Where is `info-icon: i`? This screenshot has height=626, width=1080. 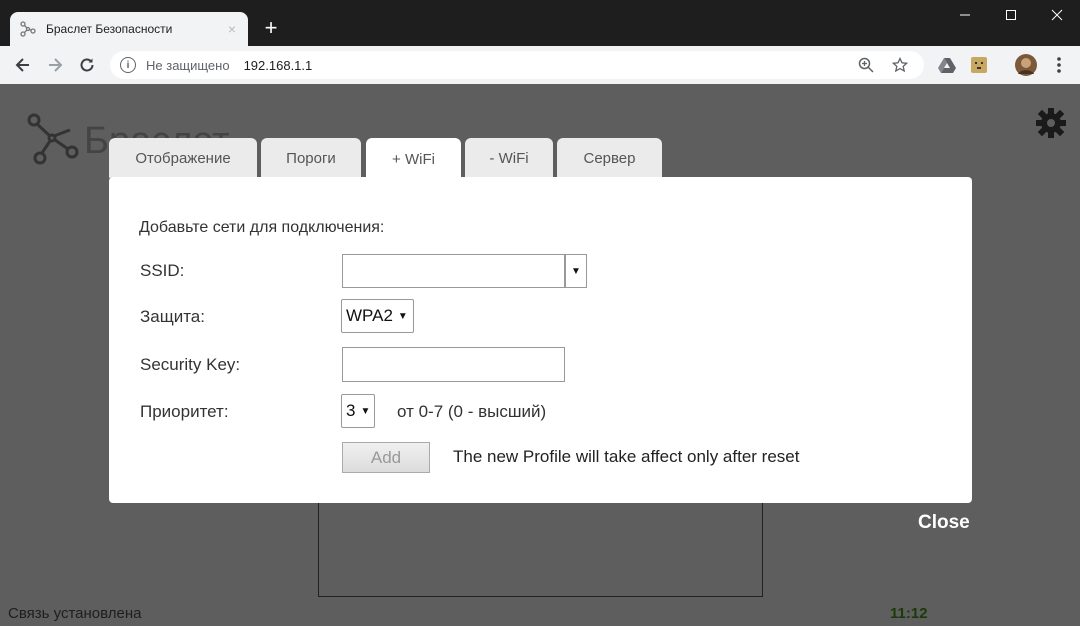
info-icon: i is located at coordinates (128, 65).